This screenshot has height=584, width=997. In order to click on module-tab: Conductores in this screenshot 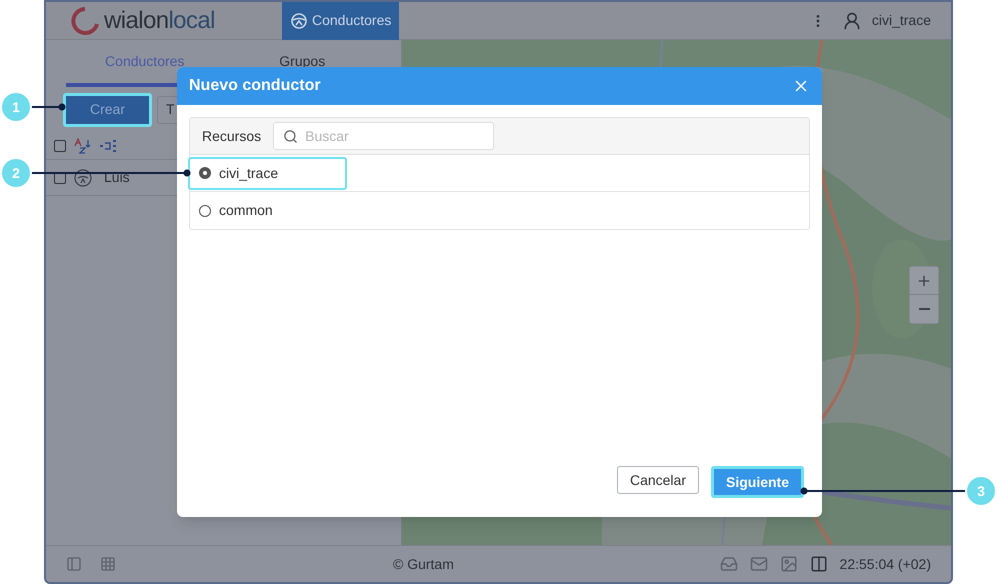, I will do `click(341, 21)`.